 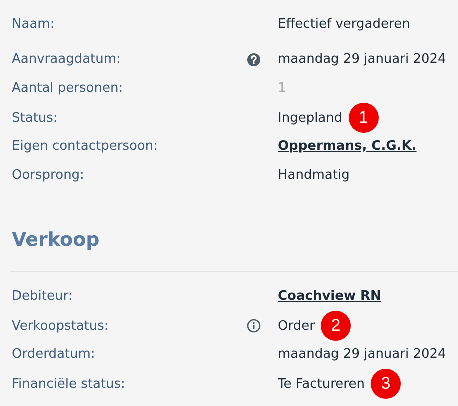 What do you see at coordinates (385, 384) in the screenshot?
I see `number-badge: 3` at bounding box center [385, 384].